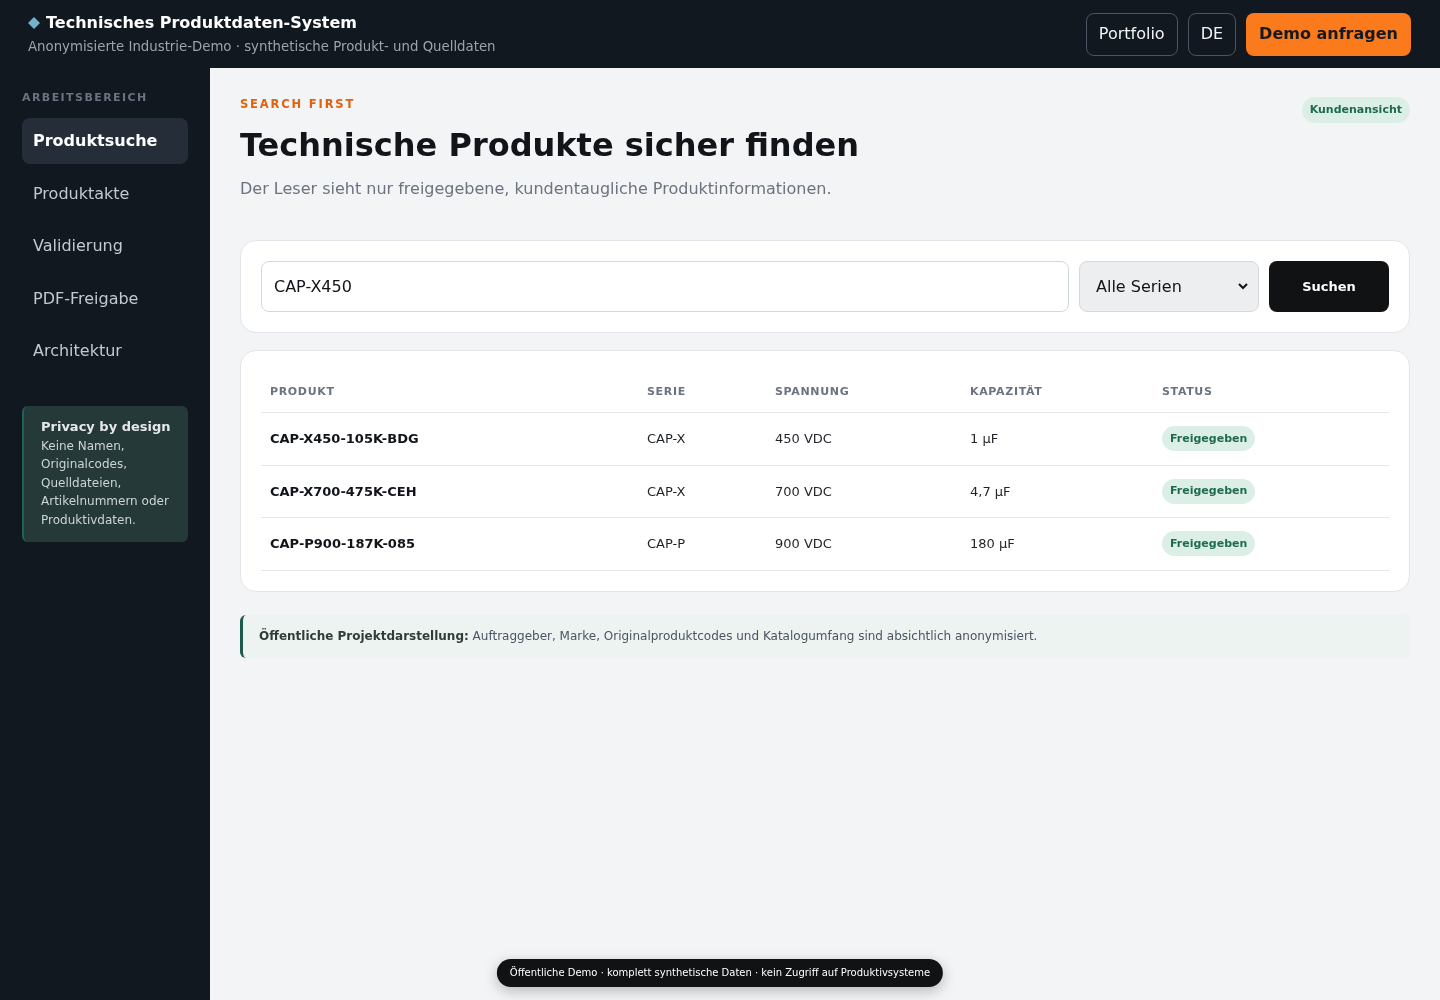 Image resolution: width=1440 pixels, height=1000 pixels. What do you see at coordinates (105, 298) in the screenshot?
I see `nav-item: PDF-Freigabe` at bounding box center [105, 298].